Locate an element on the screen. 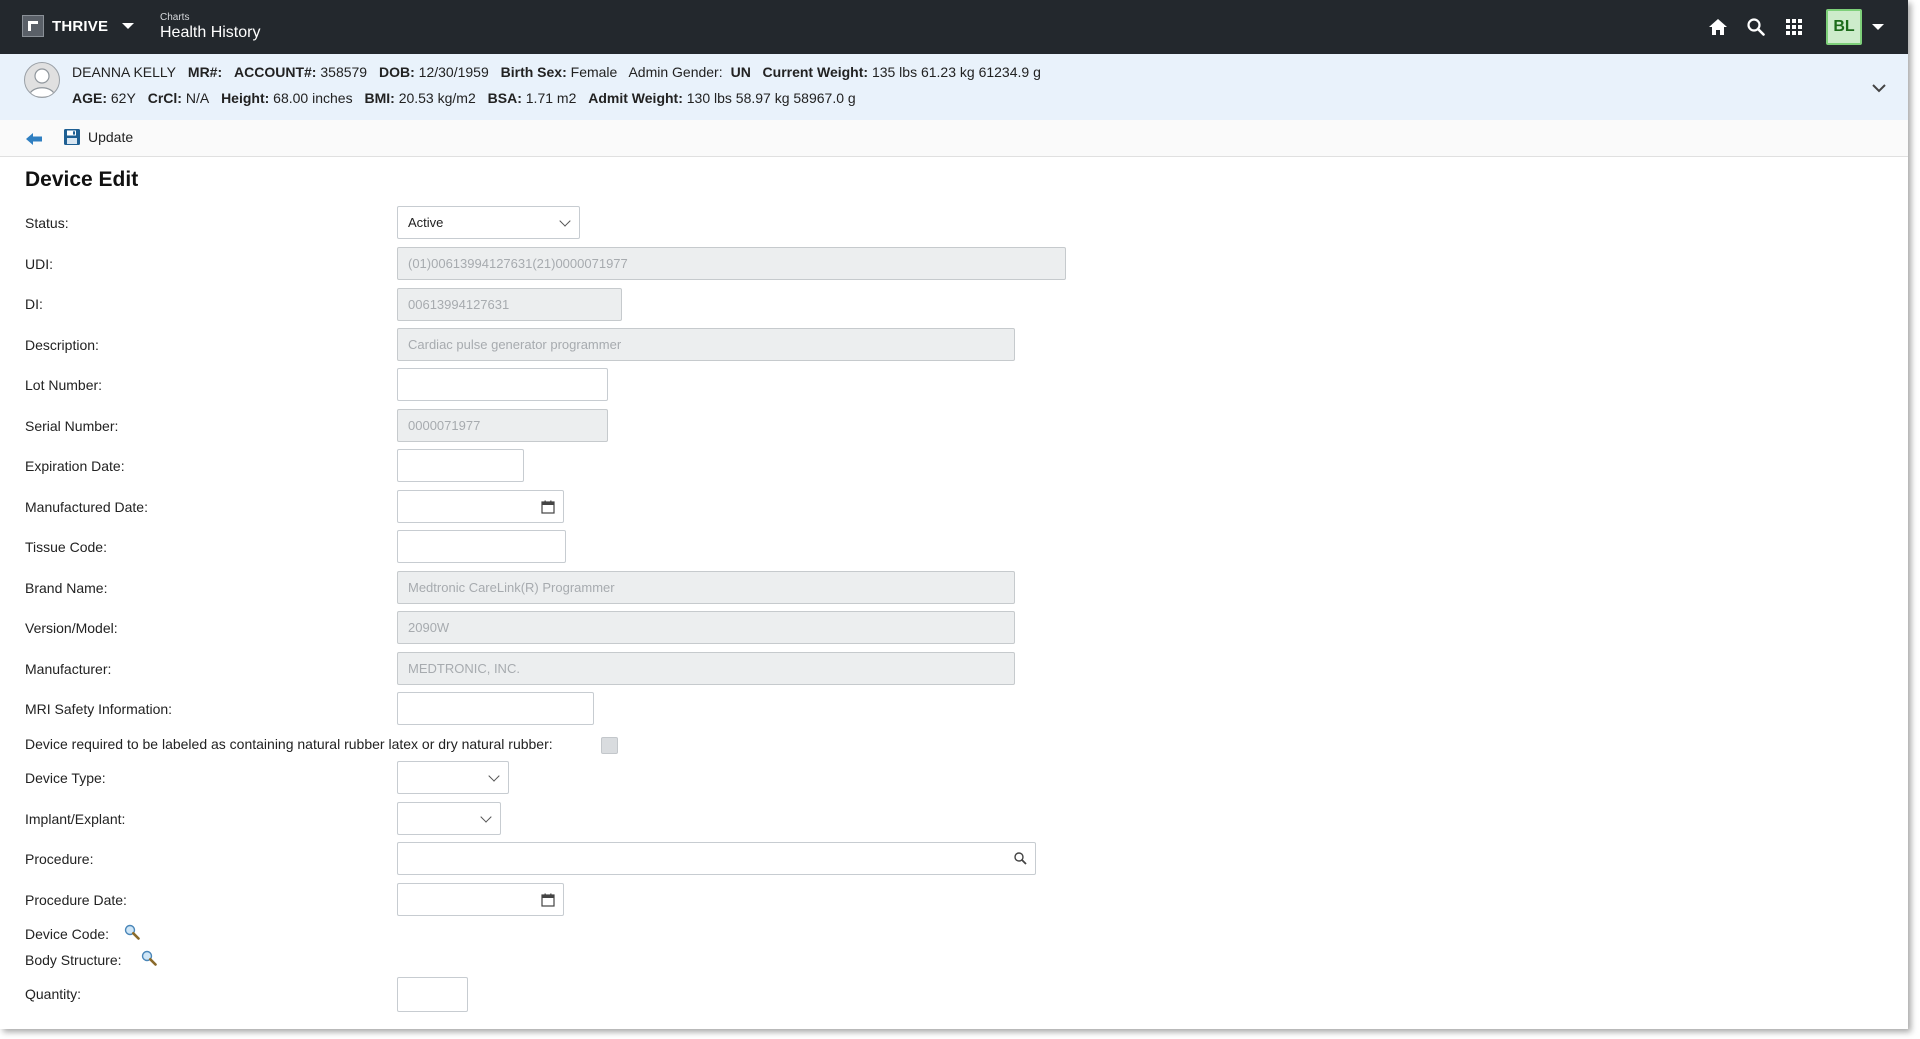  udi-label: UDI: is located at coordinates (39, 264).